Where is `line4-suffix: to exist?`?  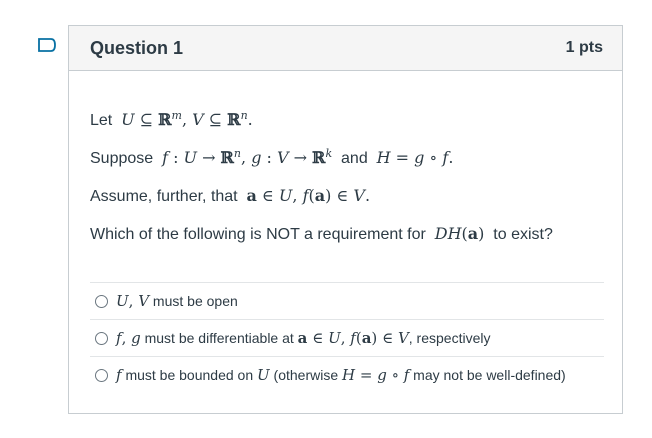
line4-suffix: to exist? is located at coordinates (520, 234).